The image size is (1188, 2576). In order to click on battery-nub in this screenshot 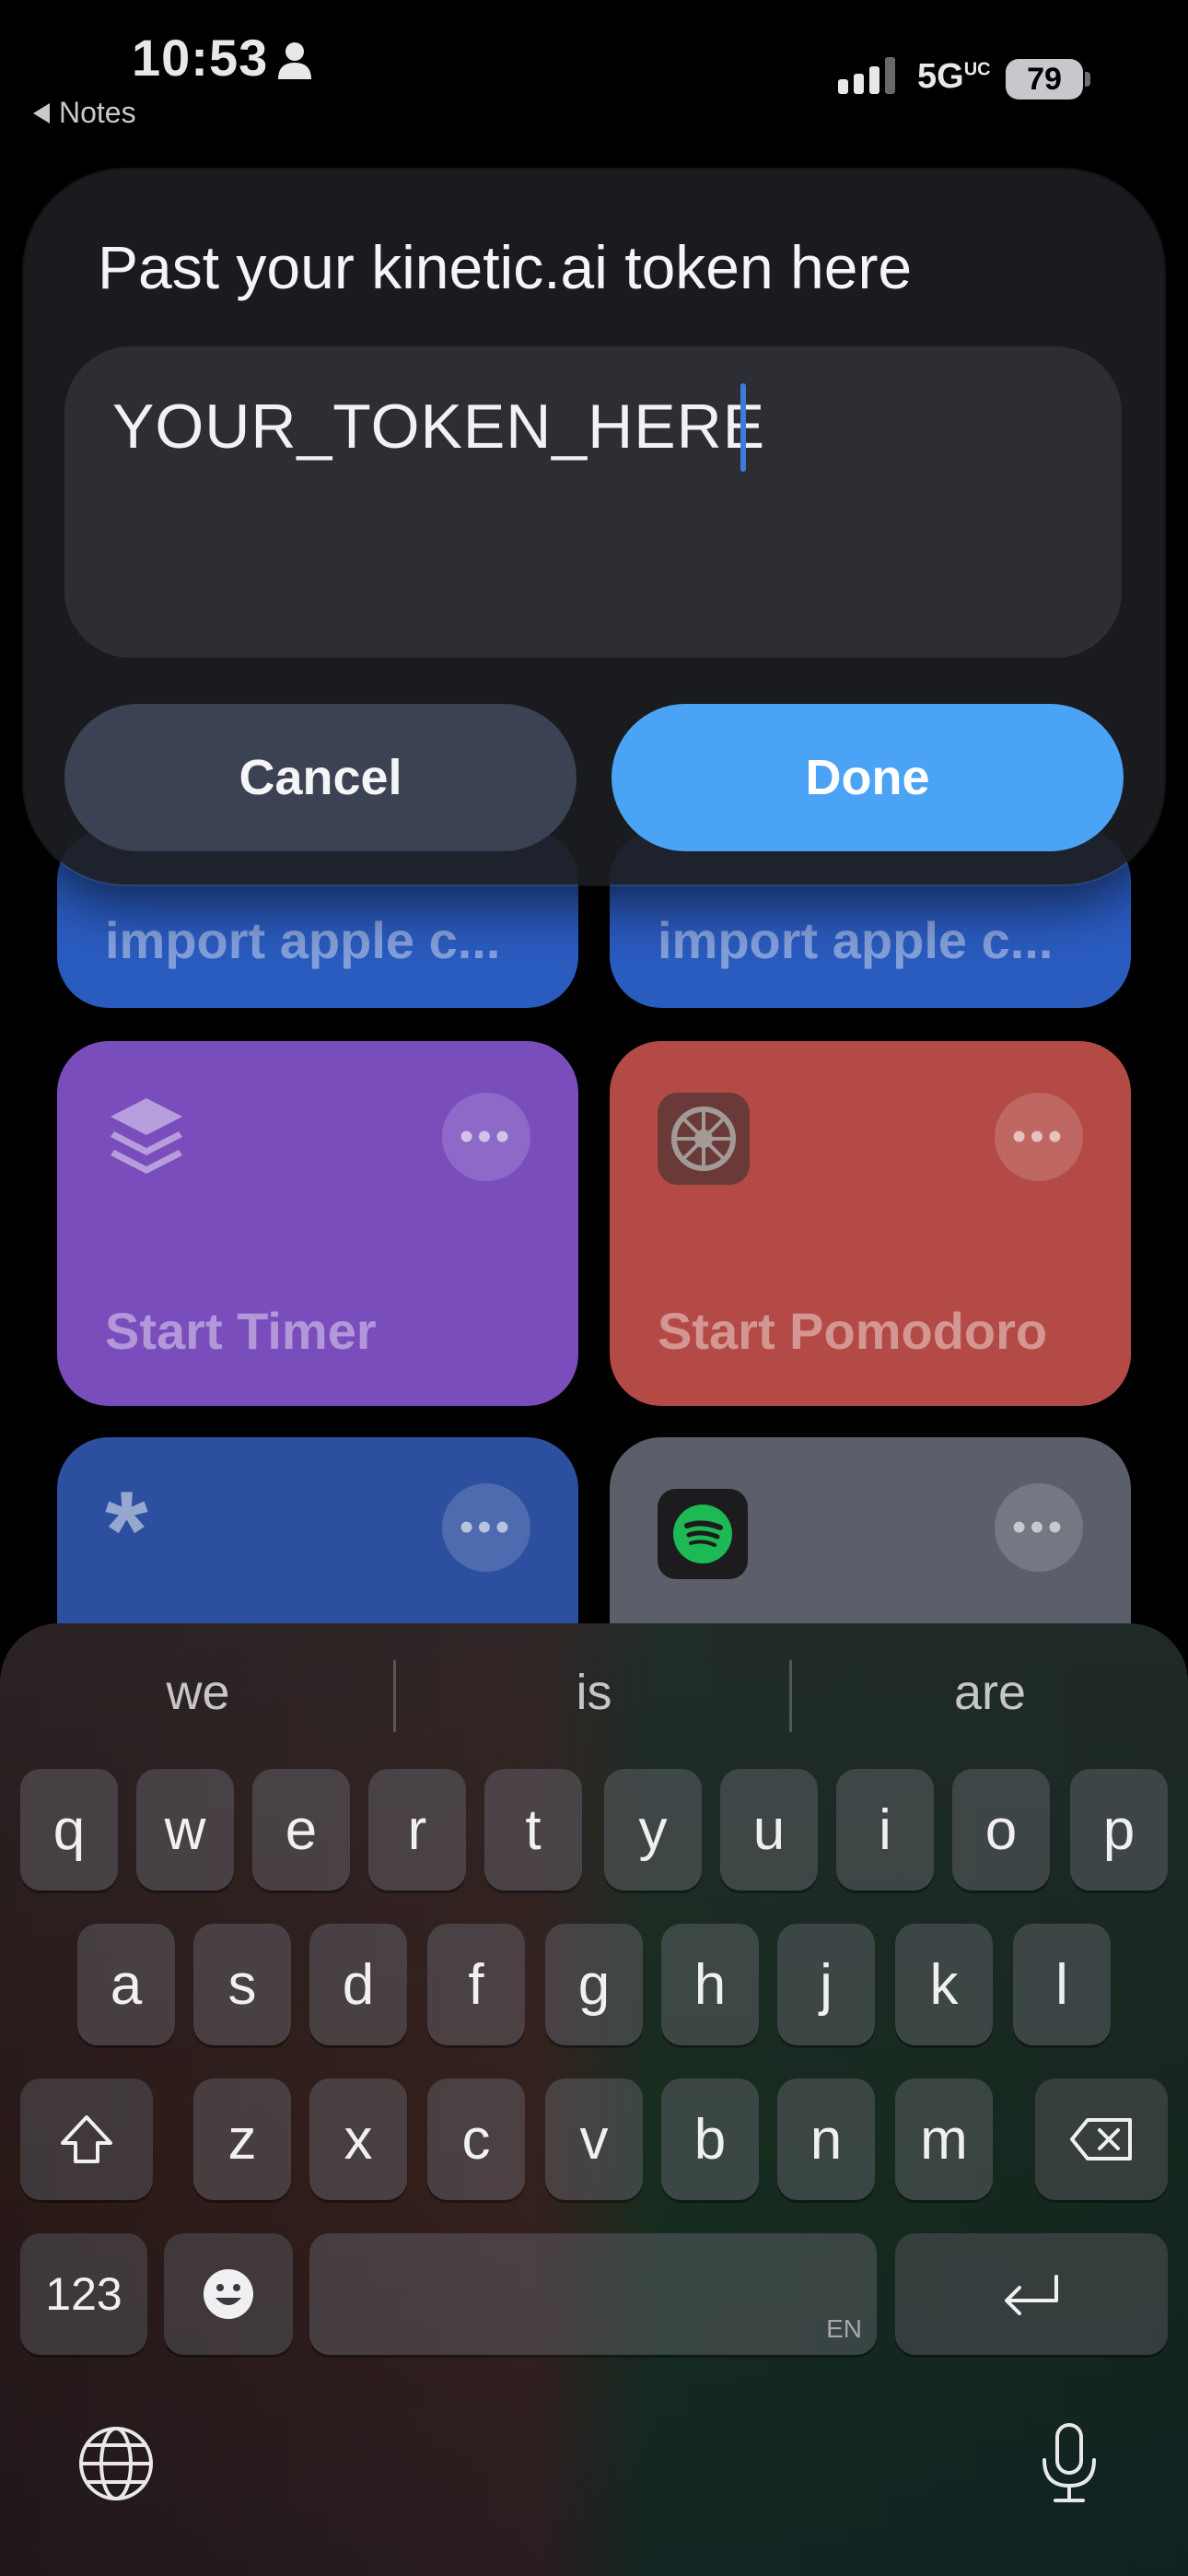, I will do `click(1087, 79)`.